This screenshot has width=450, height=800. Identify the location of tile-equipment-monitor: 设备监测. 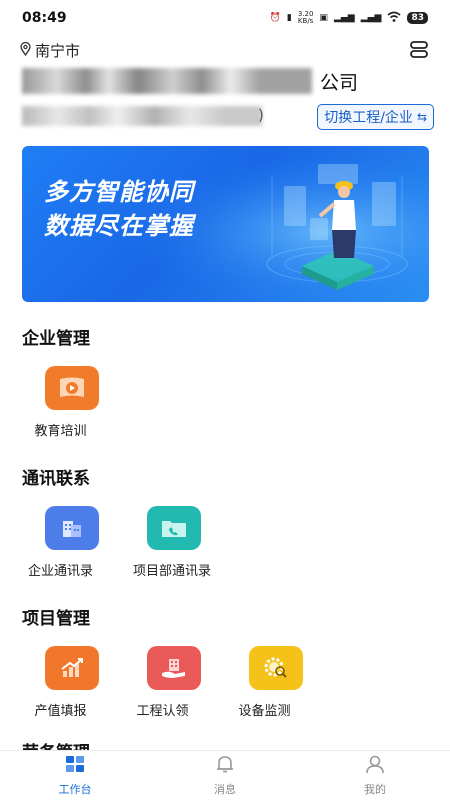
(276, 682).